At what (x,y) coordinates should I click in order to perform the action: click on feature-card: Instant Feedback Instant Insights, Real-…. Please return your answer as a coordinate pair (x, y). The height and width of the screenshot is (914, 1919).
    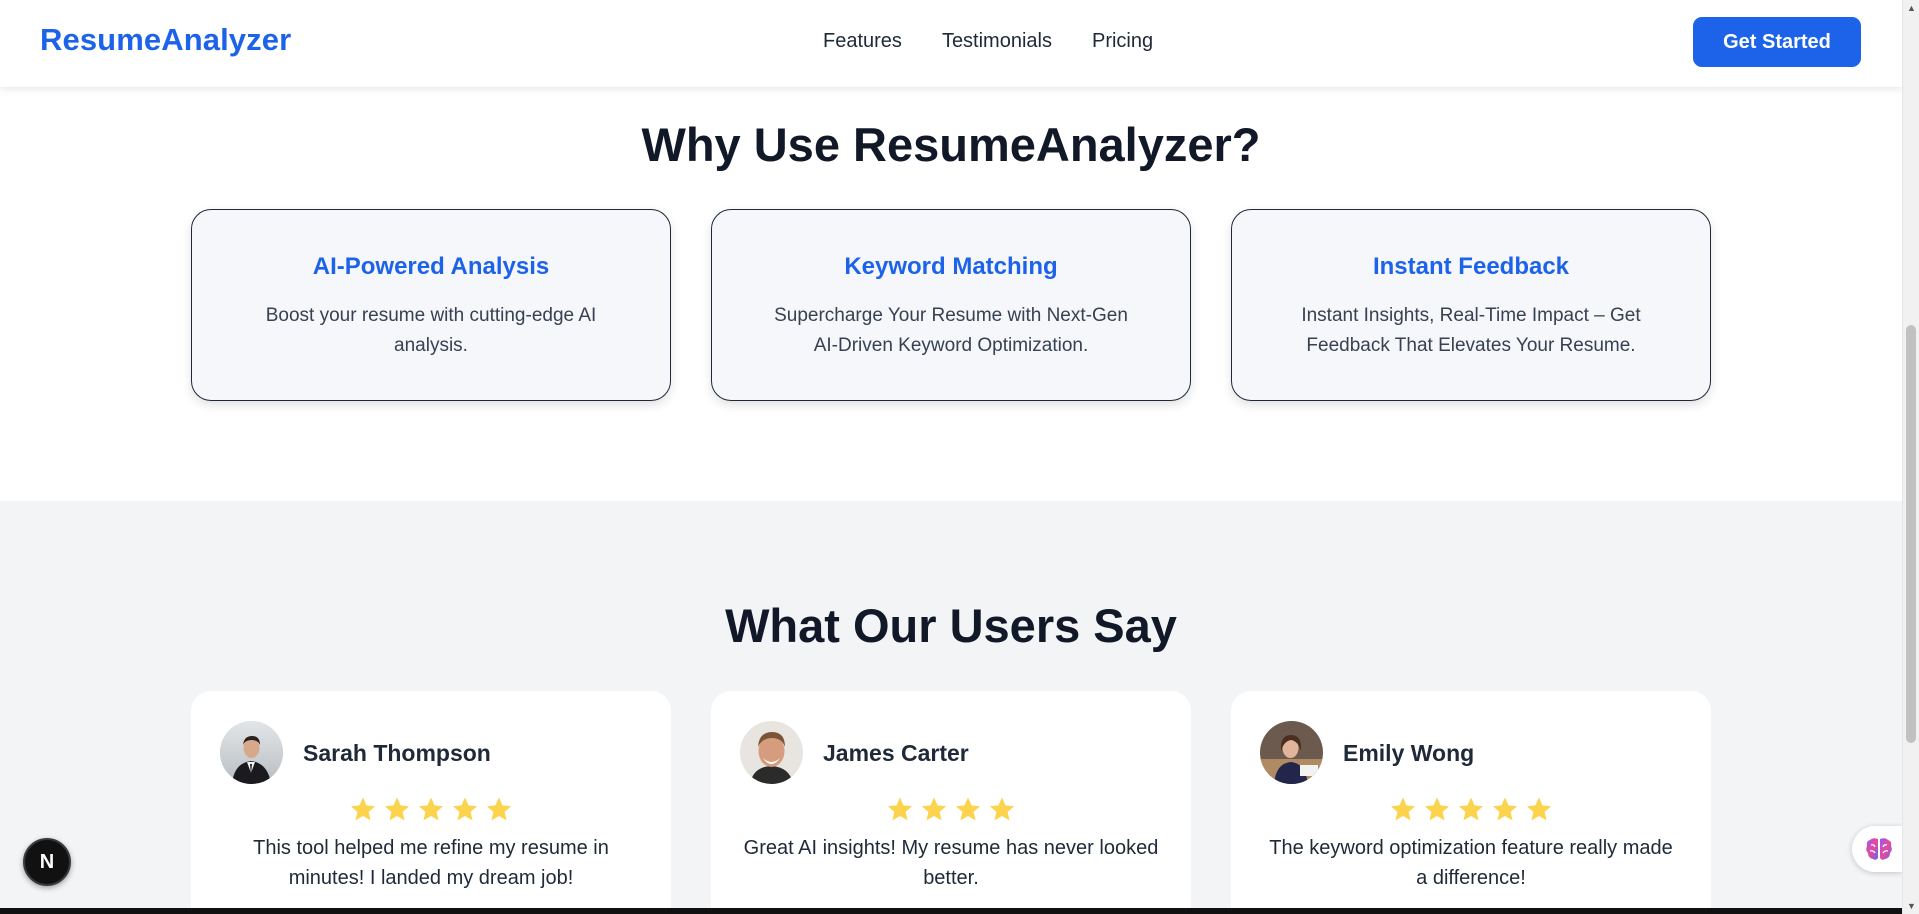
    Looking at the image, I should click on (1471, 305).